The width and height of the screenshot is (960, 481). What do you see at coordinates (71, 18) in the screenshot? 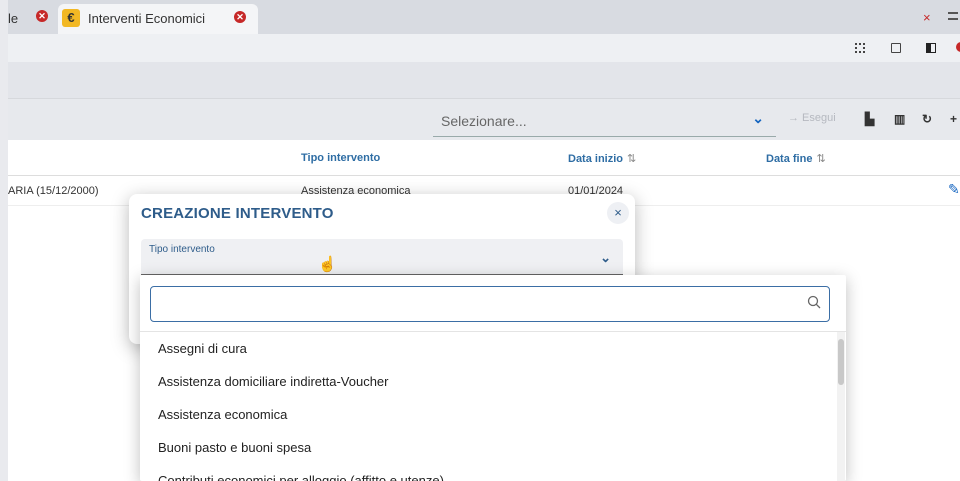
I see `euro-icon: €` at bounding box center [71, 18].